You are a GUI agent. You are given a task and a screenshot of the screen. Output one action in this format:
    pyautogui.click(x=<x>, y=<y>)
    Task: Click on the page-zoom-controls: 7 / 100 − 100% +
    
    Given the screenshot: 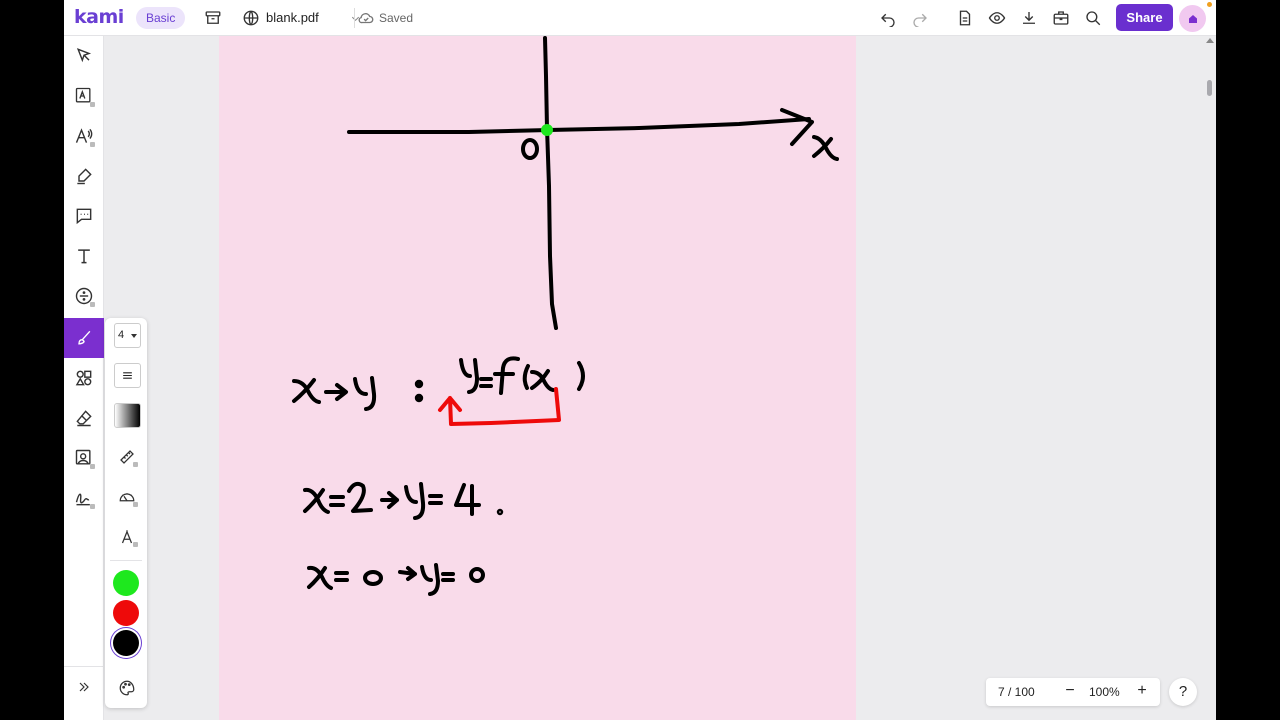 What is the action you would take?
    pyautogui.click(x=1073, y=692)
    